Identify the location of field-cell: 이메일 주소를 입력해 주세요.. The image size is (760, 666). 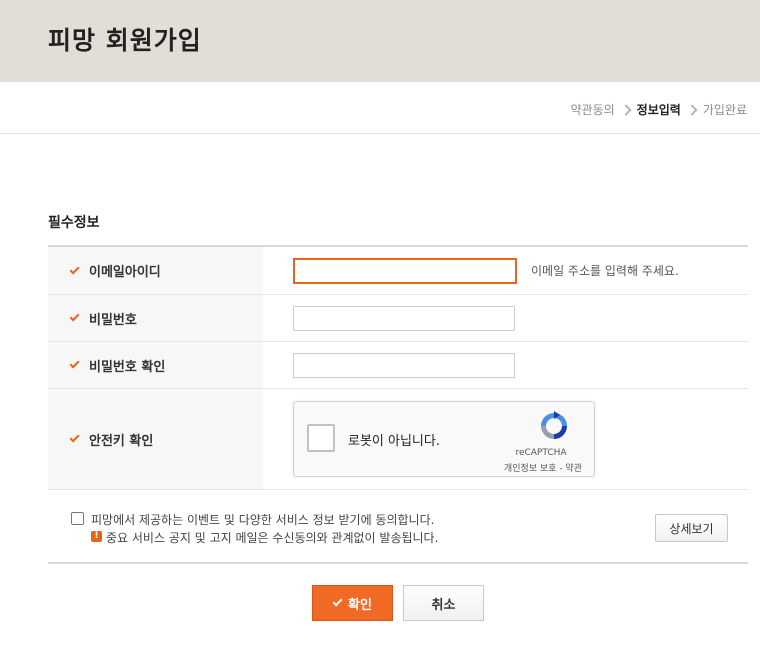
(505, 270).